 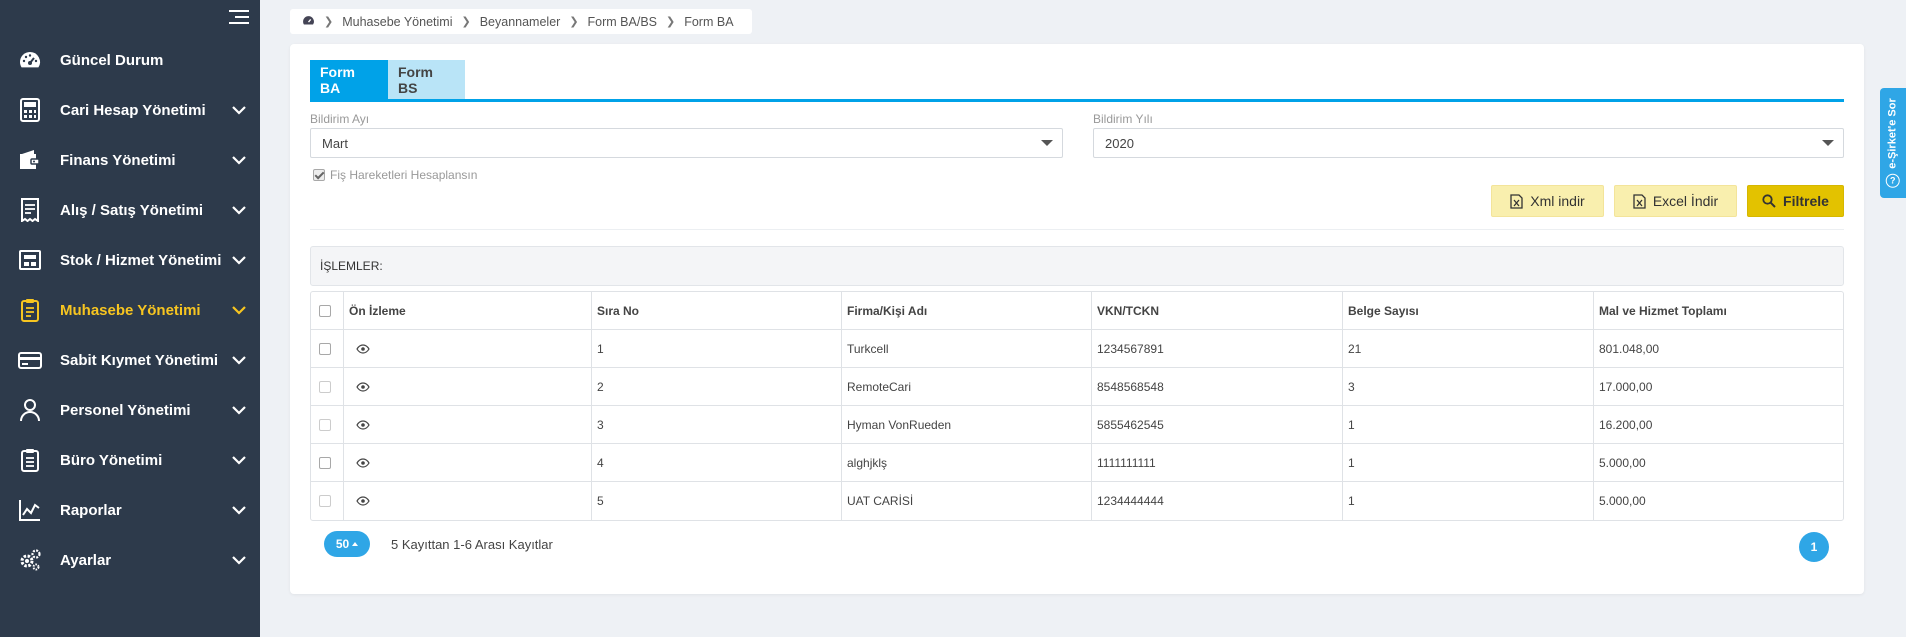 What do you see at coordinates (1216, 462) in the screenshot?
I see `vkn-cell: 1111111111` at bounding box center [1216, 462].